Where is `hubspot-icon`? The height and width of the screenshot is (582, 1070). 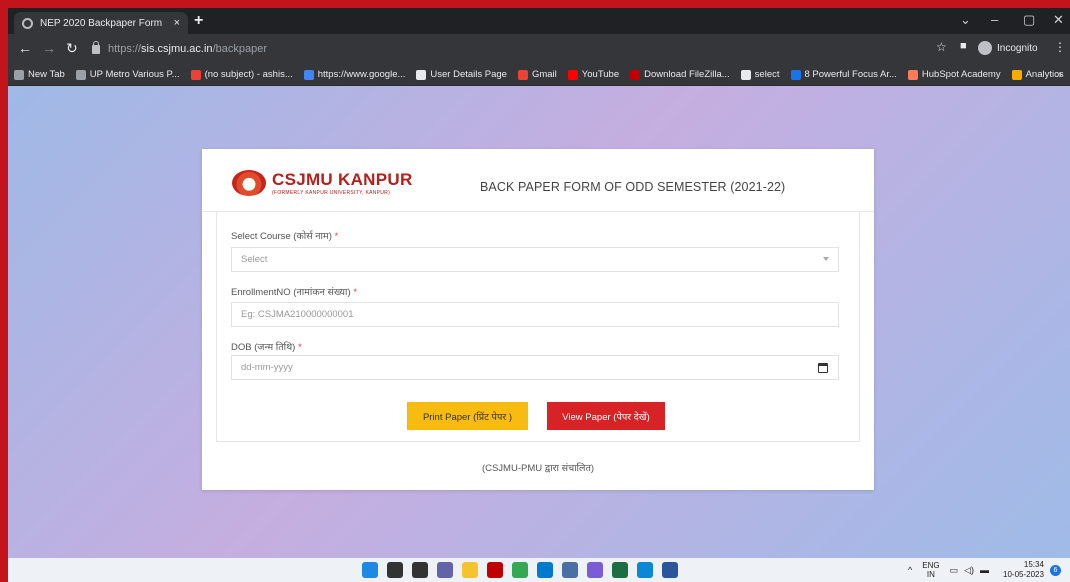 hubspot-icon is located at coordinates (912, 74).